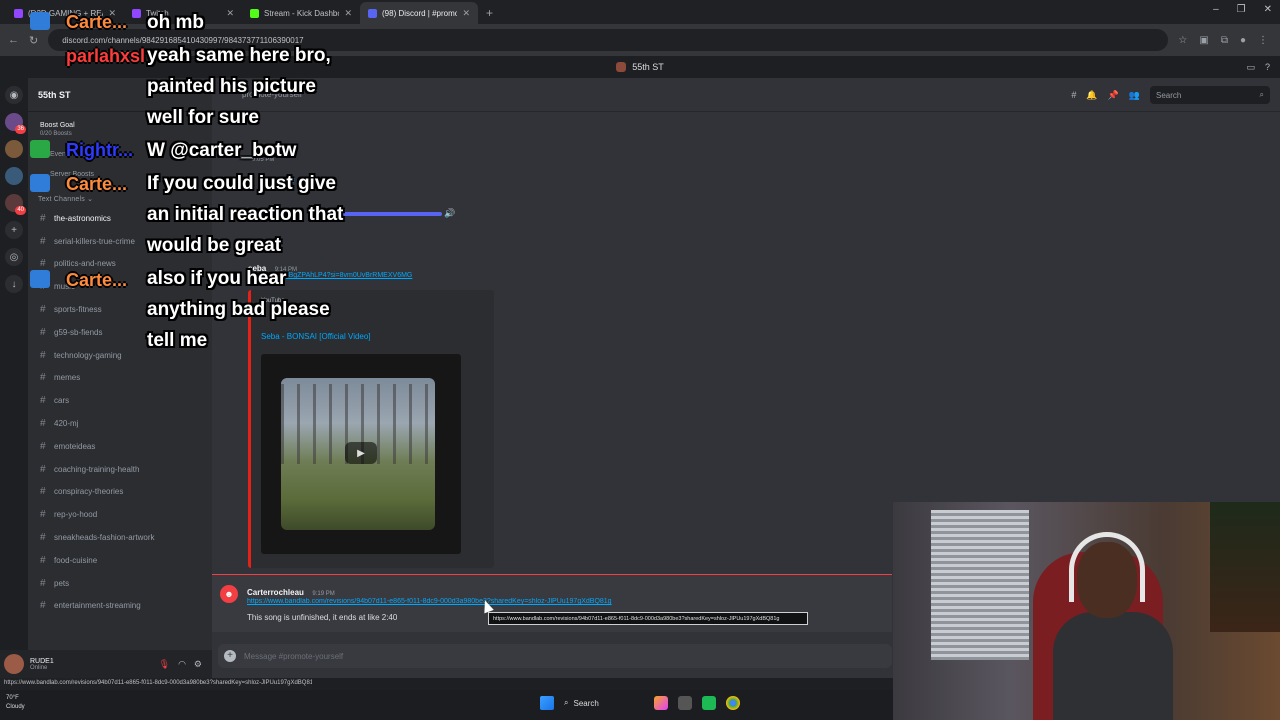 The width and height of the screenshot is (1280, 720). Describe the element at coordinates (164, 664) in the screenshot. I see `mute-mic-icon: 🎙` at that location.